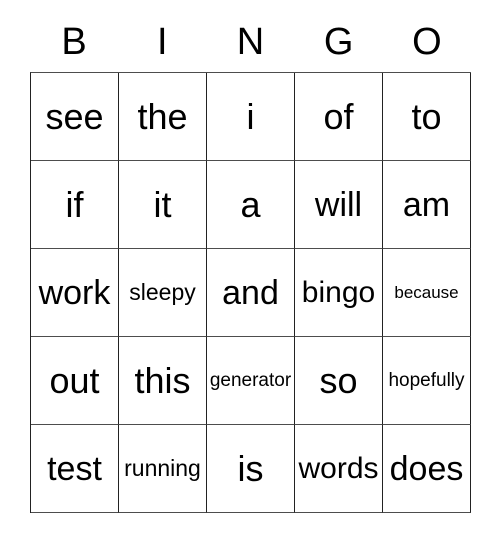  What do you see at coordinates (74, 42) in the screenshot?
I see `header-letter-b: B` at bounding box center [74, 42].